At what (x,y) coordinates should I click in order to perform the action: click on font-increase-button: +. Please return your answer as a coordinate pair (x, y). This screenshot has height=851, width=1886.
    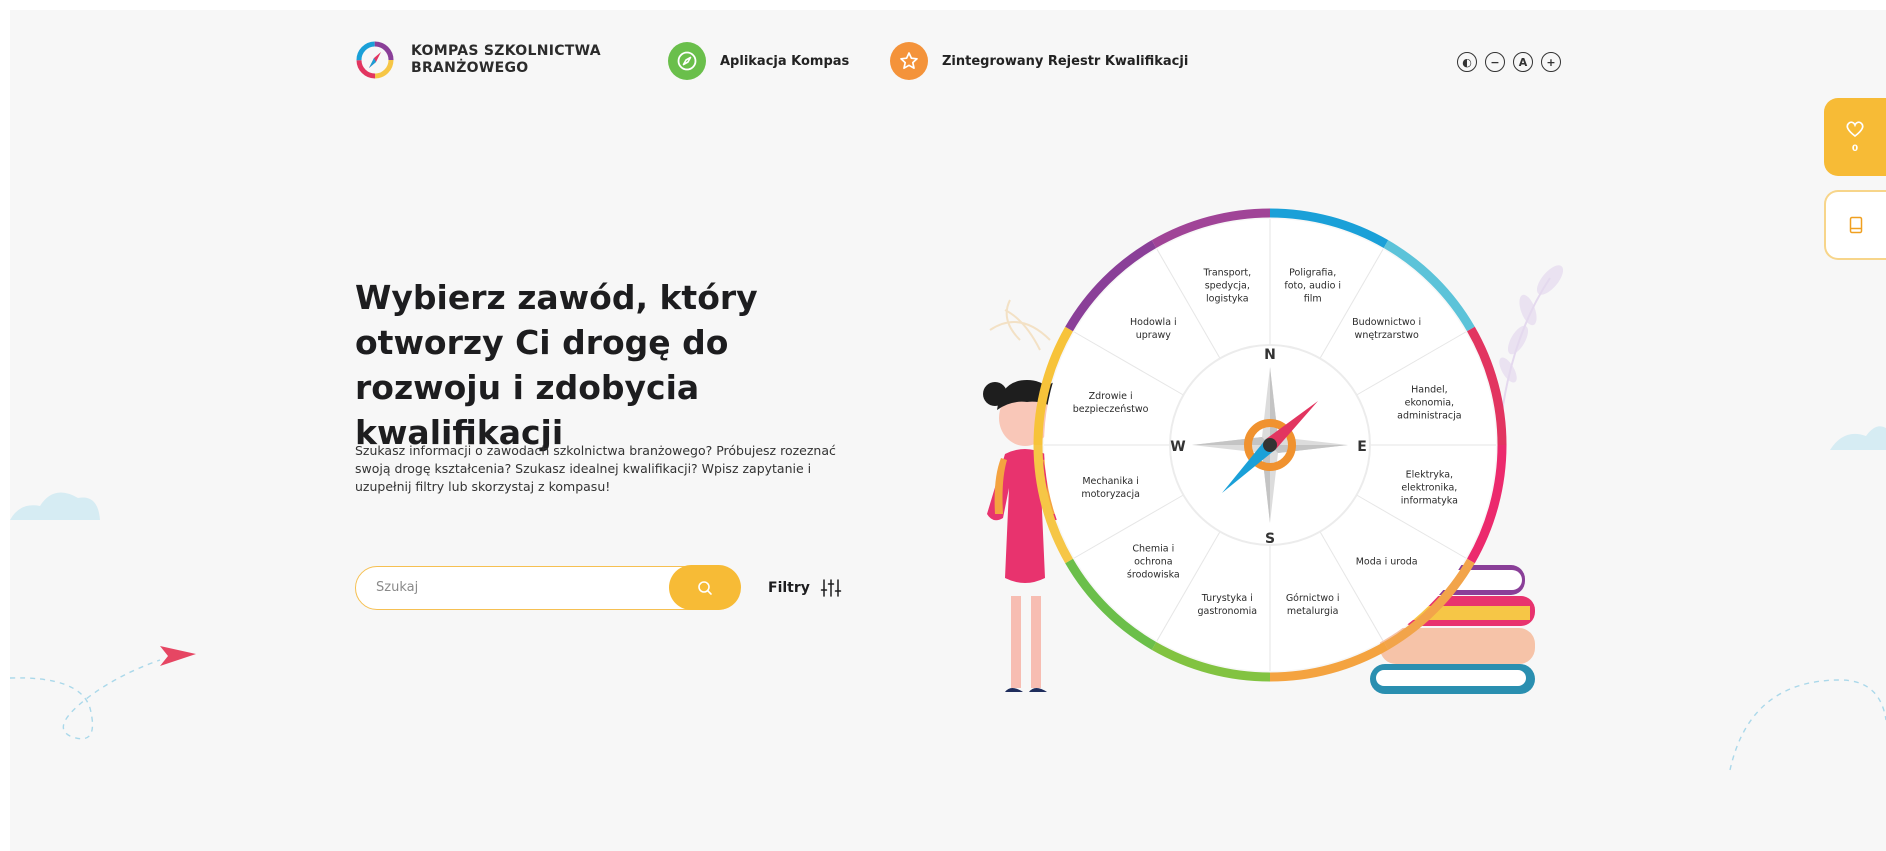
    Looking at the image, I should click on (1551, 62).